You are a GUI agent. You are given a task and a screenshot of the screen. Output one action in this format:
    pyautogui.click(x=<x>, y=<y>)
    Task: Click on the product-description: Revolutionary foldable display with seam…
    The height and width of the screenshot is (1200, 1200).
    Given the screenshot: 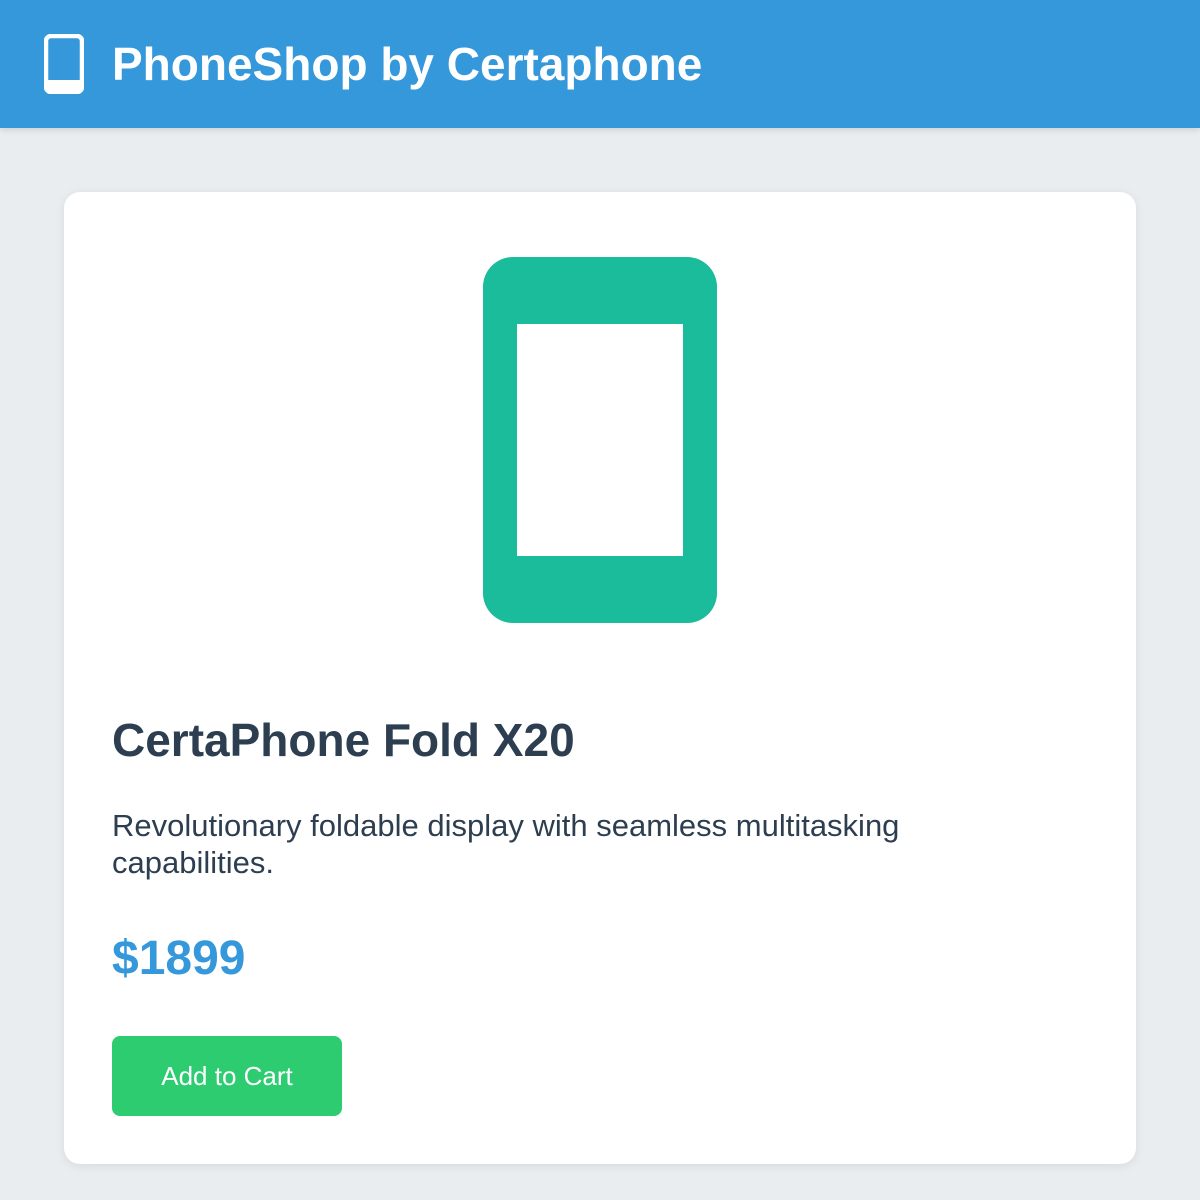 What is the action you would take?
    pyautogui.click(x=506, y=844)
    